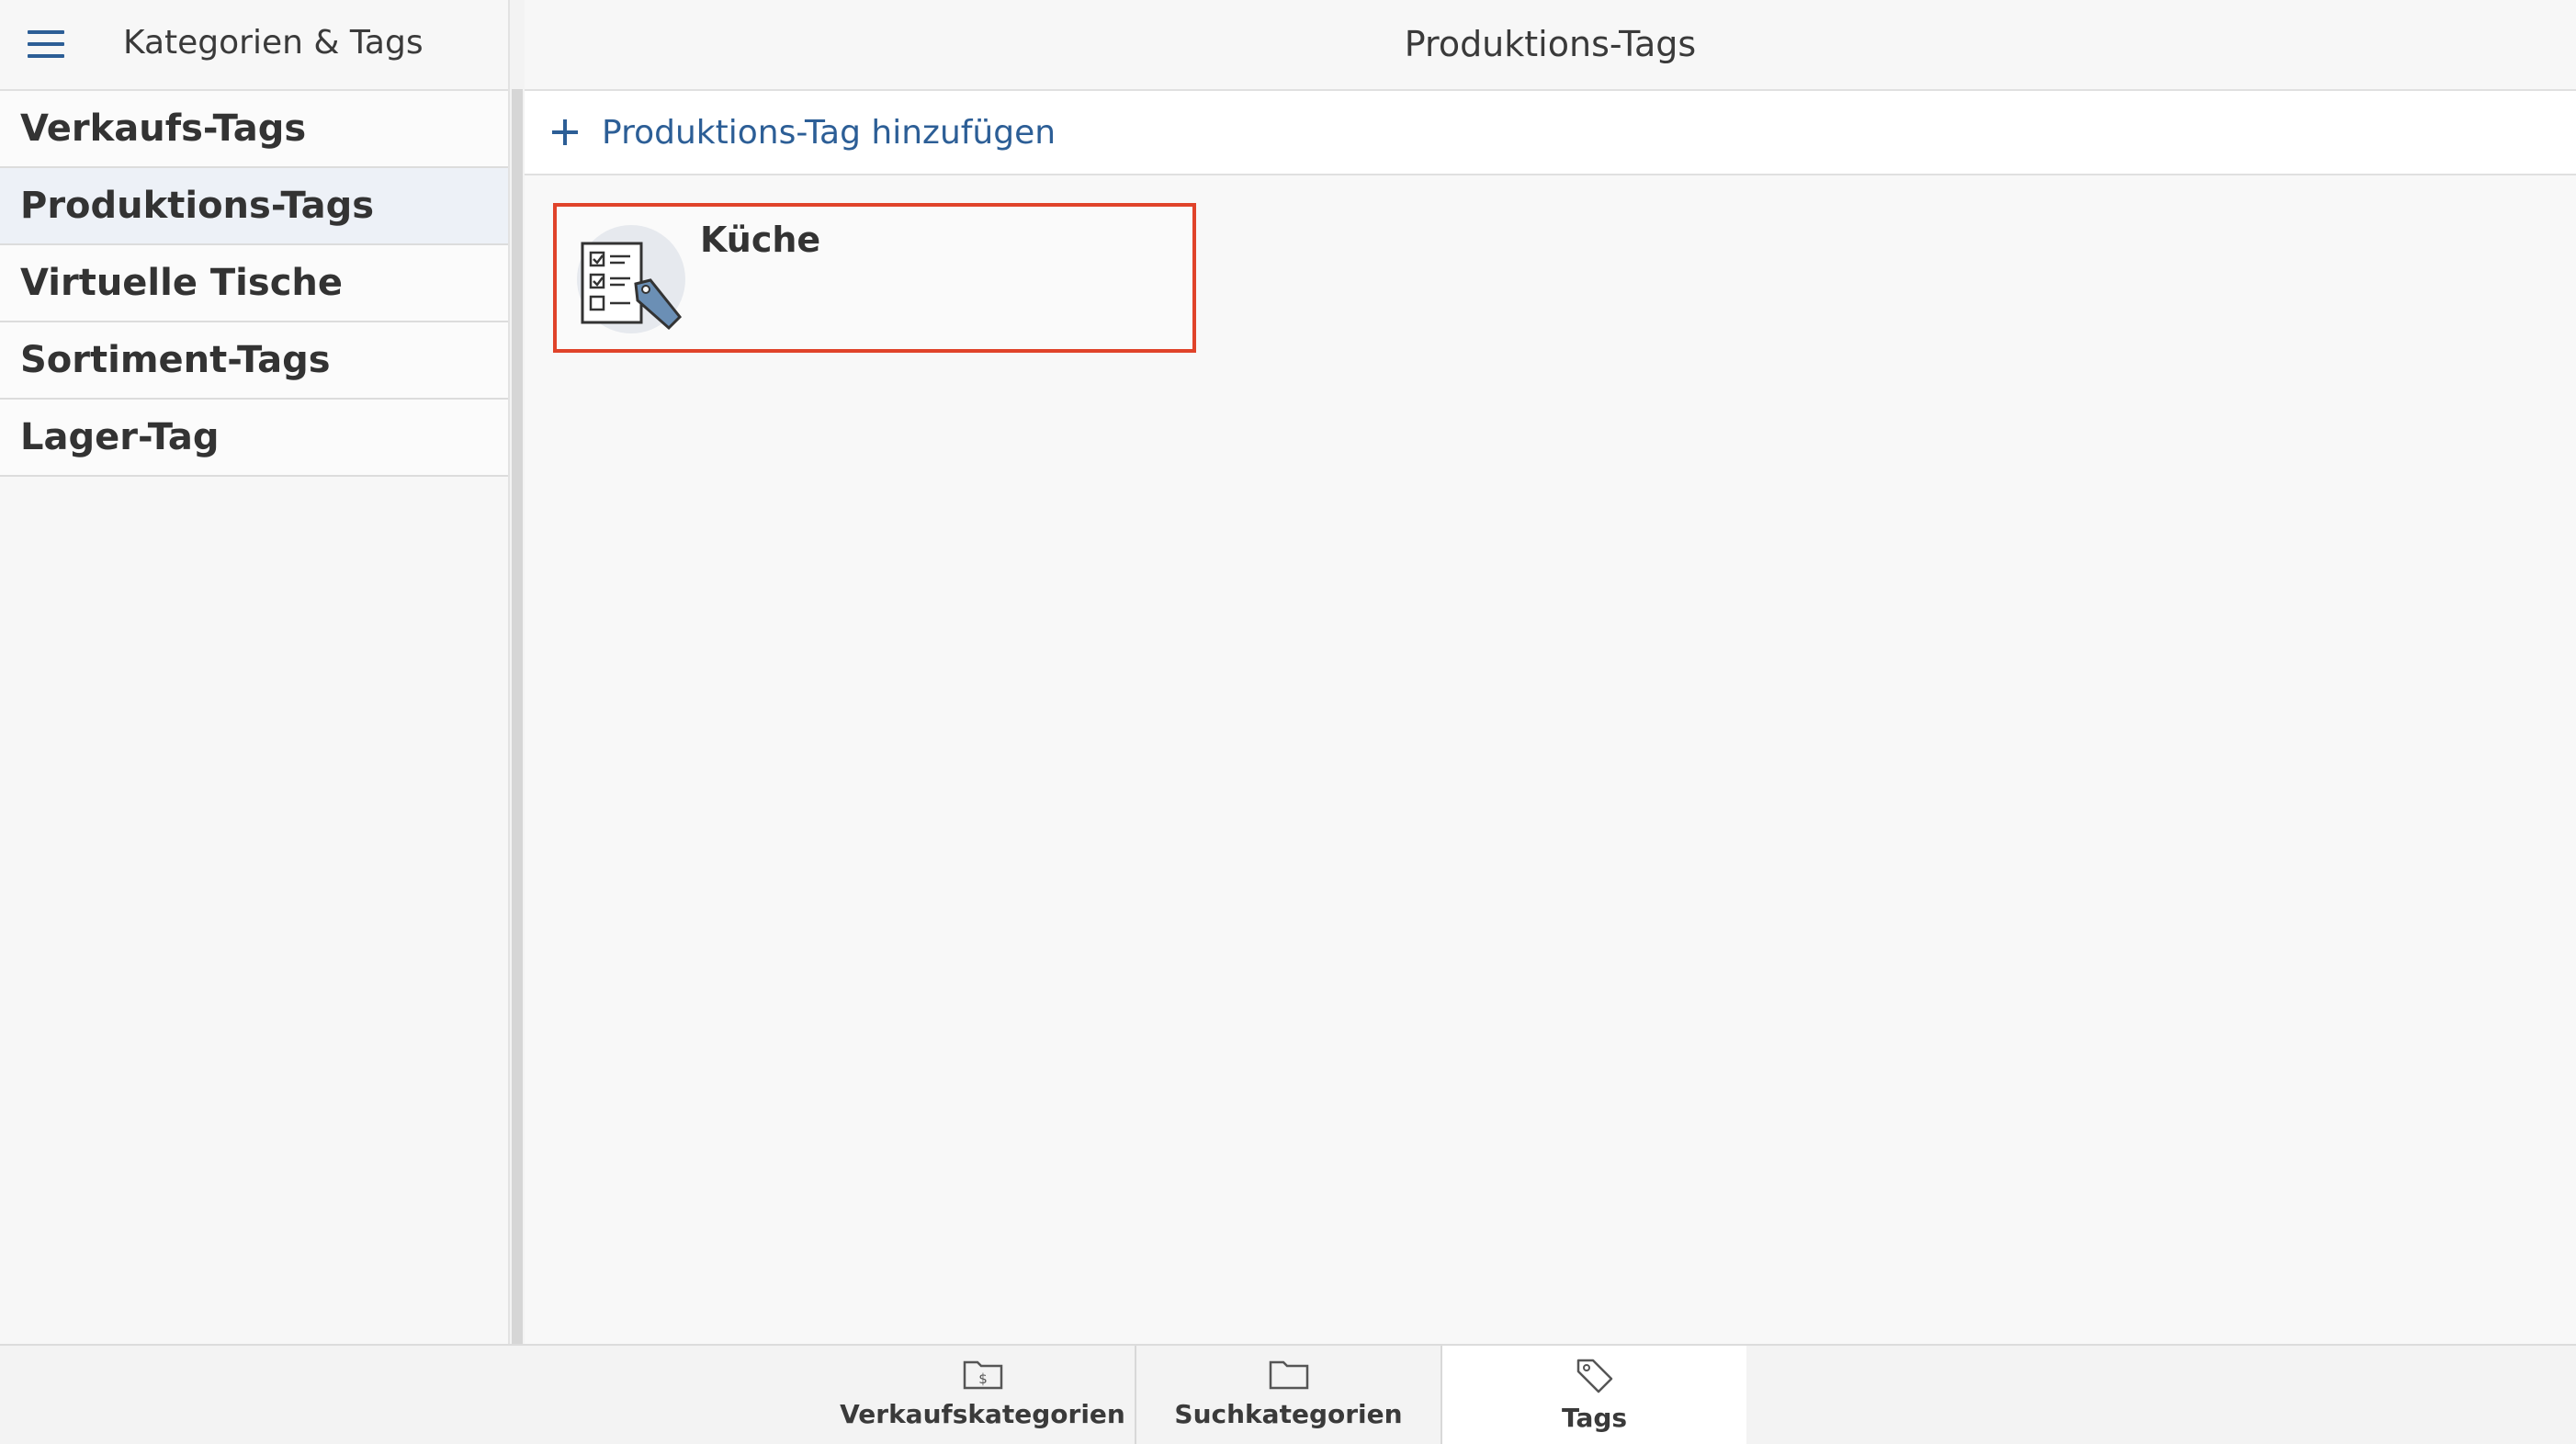  I want to click on tab-label: Verkaufskategorien, so click(982, 1414).